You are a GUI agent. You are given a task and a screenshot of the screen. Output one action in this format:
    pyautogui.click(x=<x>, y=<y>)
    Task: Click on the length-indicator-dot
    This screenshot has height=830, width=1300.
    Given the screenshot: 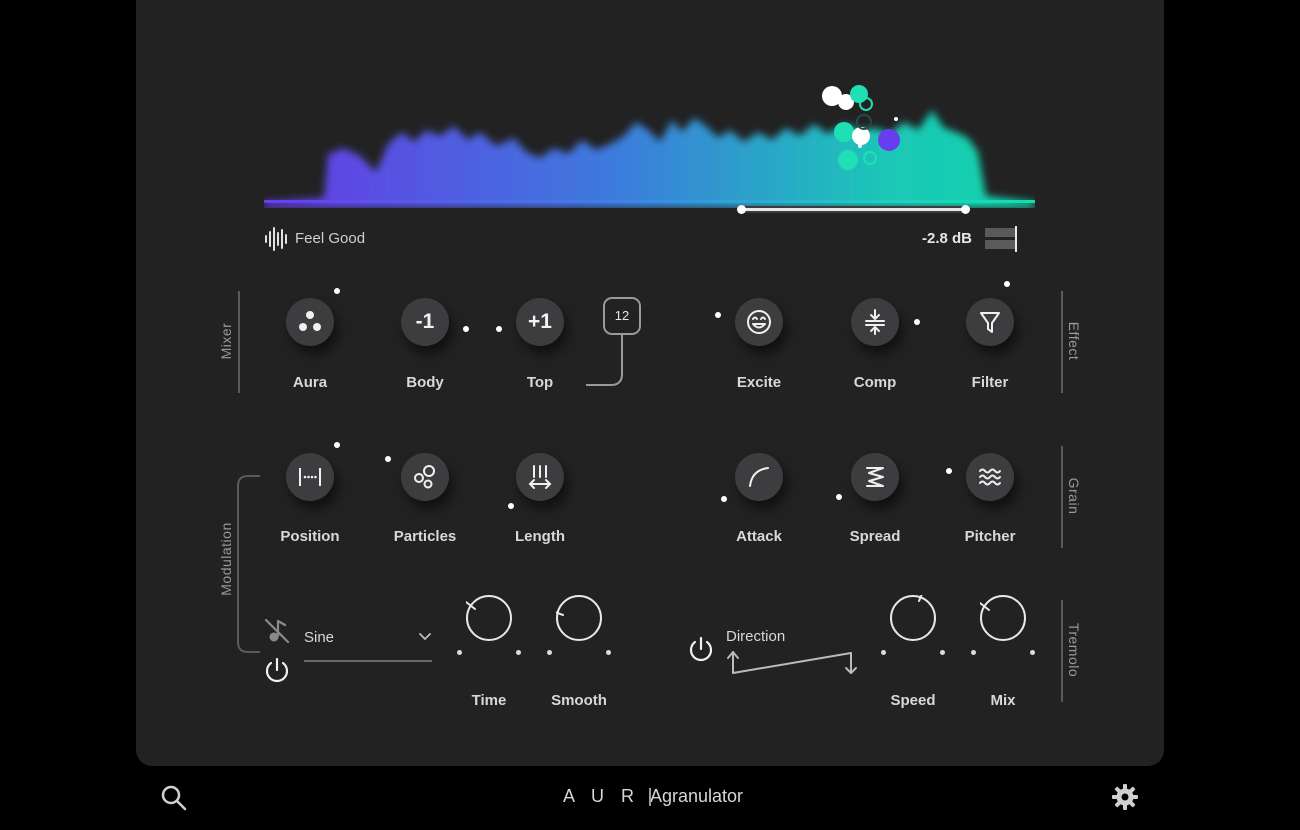 What is the action you would take?
    pyautogui.click(x=511, y=506)
    